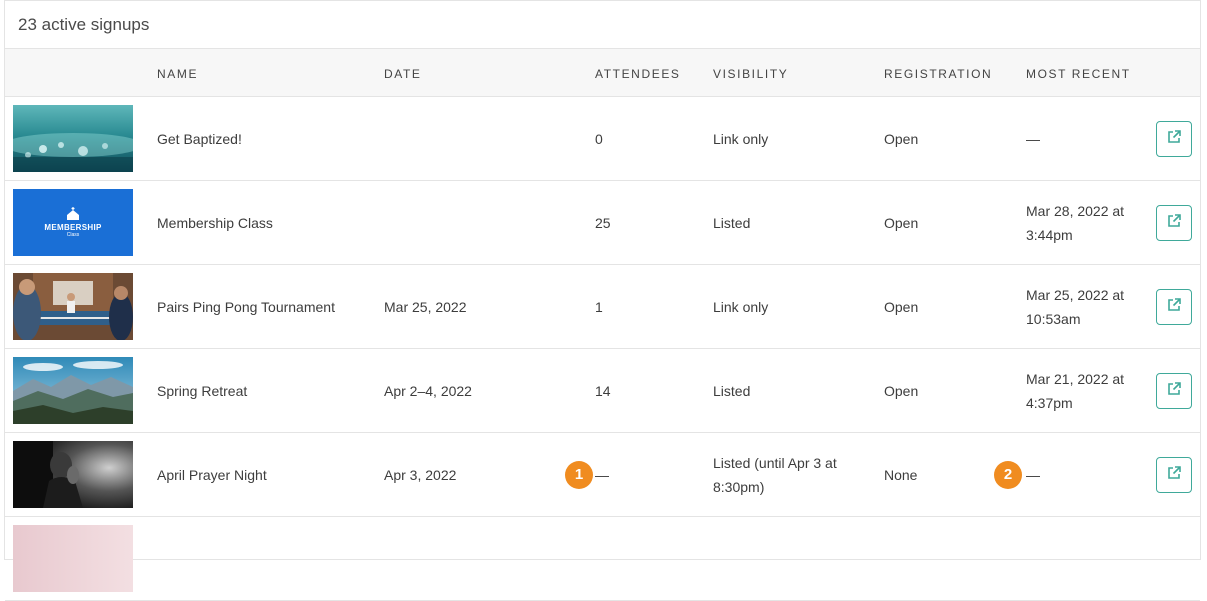 This screenshot has width=1207, height=601. What do you see at coordinates (199, 139) in the screenshot?
I see `row-name: Get Baptized!` at bounding box center [199, 139].